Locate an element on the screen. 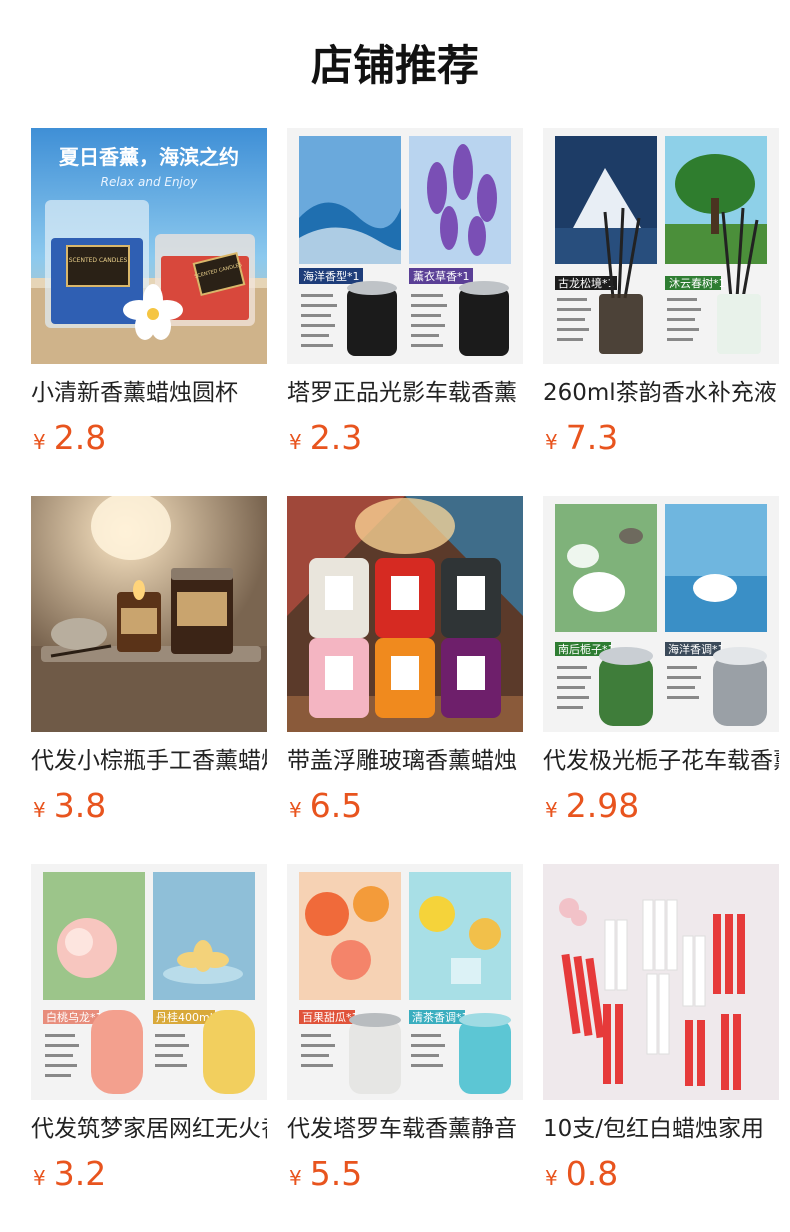 The width and height of the screenshot is (790, 1232). product-card: 带盖浮雕玻璃香薰蜡烛 ¥6.5 is located at coordinates (405, 661).